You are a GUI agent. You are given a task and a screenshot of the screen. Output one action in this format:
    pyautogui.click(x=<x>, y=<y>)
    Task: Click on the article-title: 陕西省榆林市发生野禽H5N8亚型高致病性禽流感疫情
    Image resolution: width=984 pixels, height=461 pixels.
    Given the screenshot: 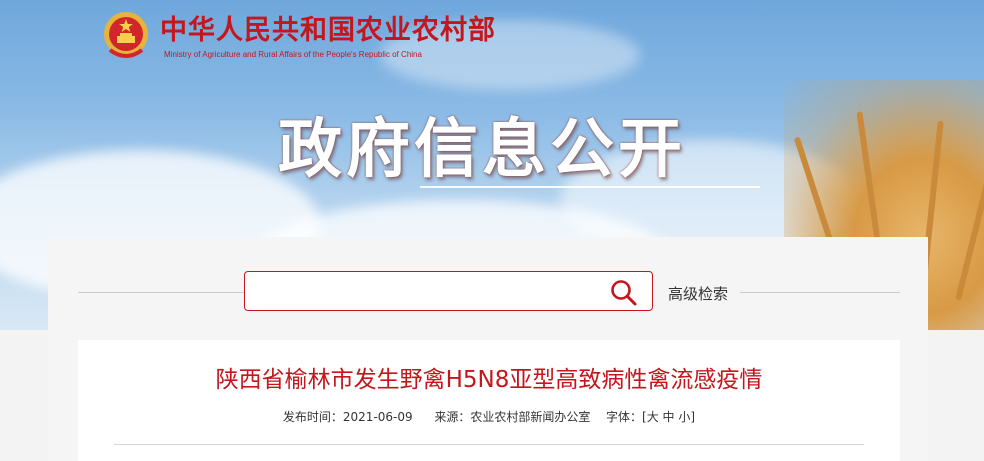 What is the action you would take?
    pyautogui.click(x=489, y=380)
    